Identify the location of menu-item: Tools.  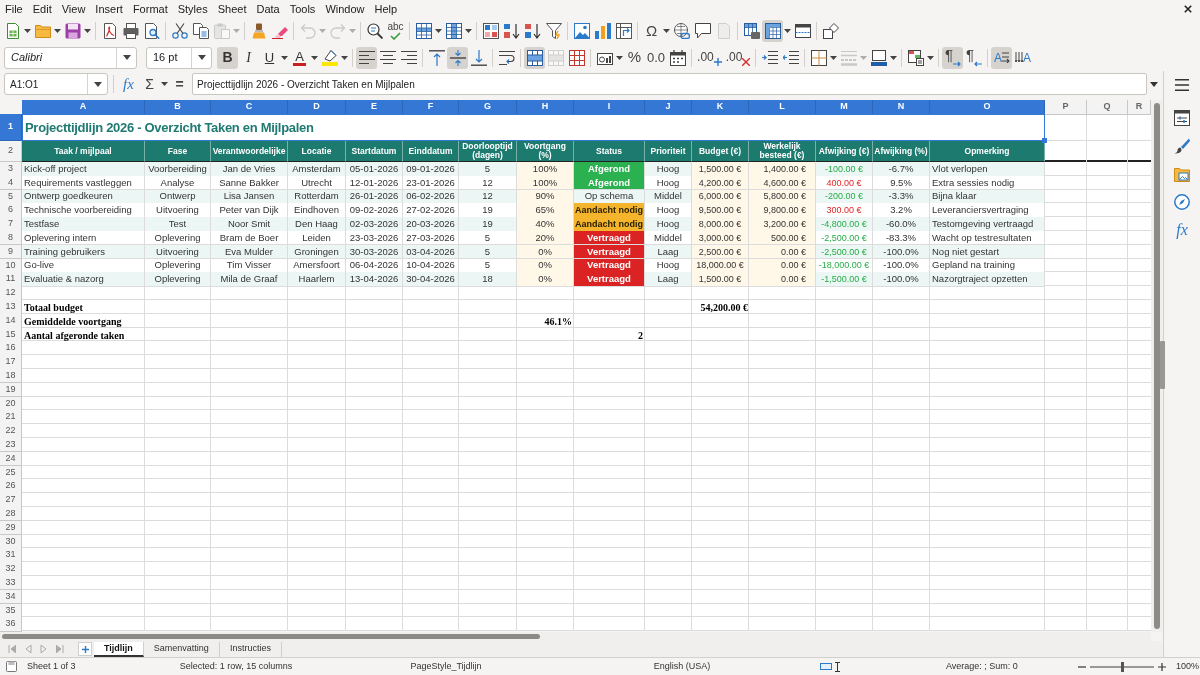
(302, 9).